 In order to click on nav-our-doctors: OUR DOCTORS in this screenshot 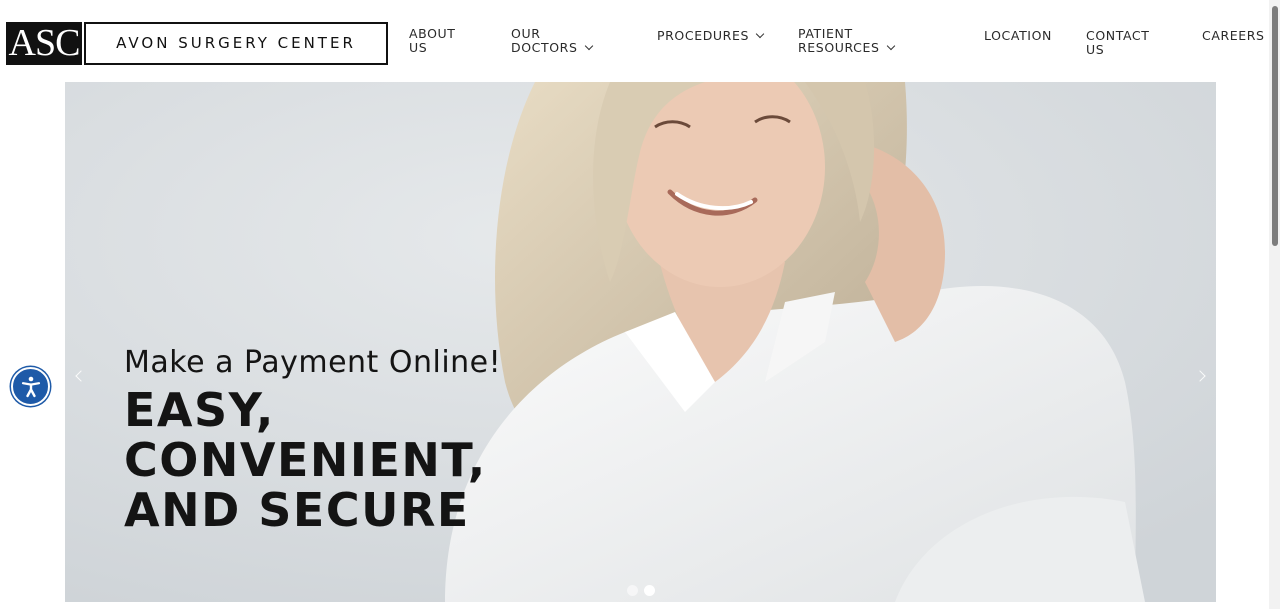, I will do `click(552, 40)`.